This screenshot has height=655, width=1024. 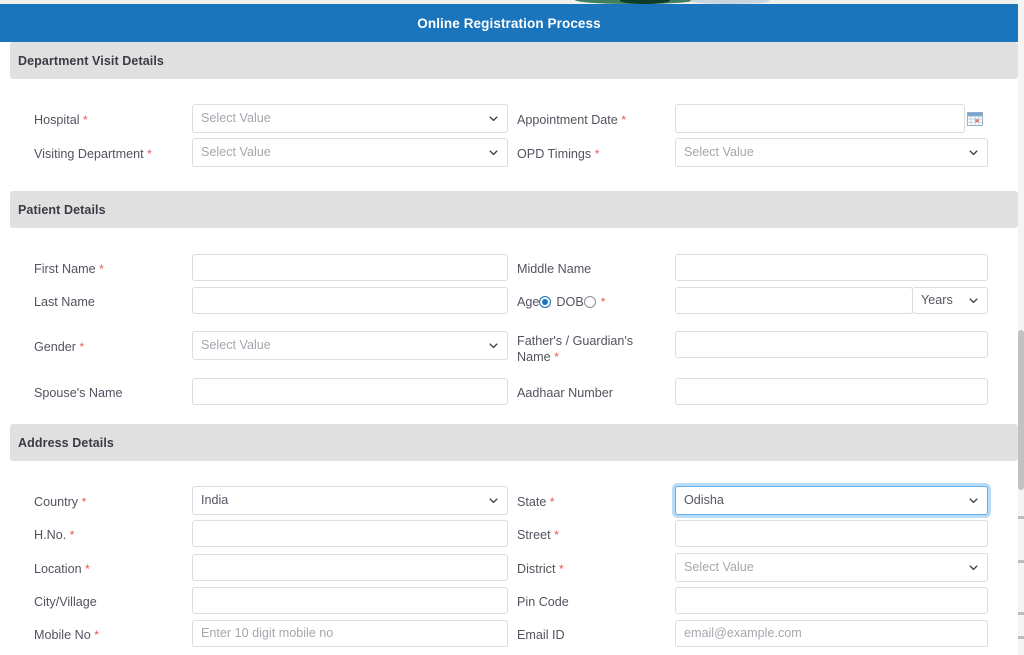 What do you see at coordinates (743, 633) in the screenshot?
I see `email-id-placeholder: email@example.com` at bounding box center [743, 633].